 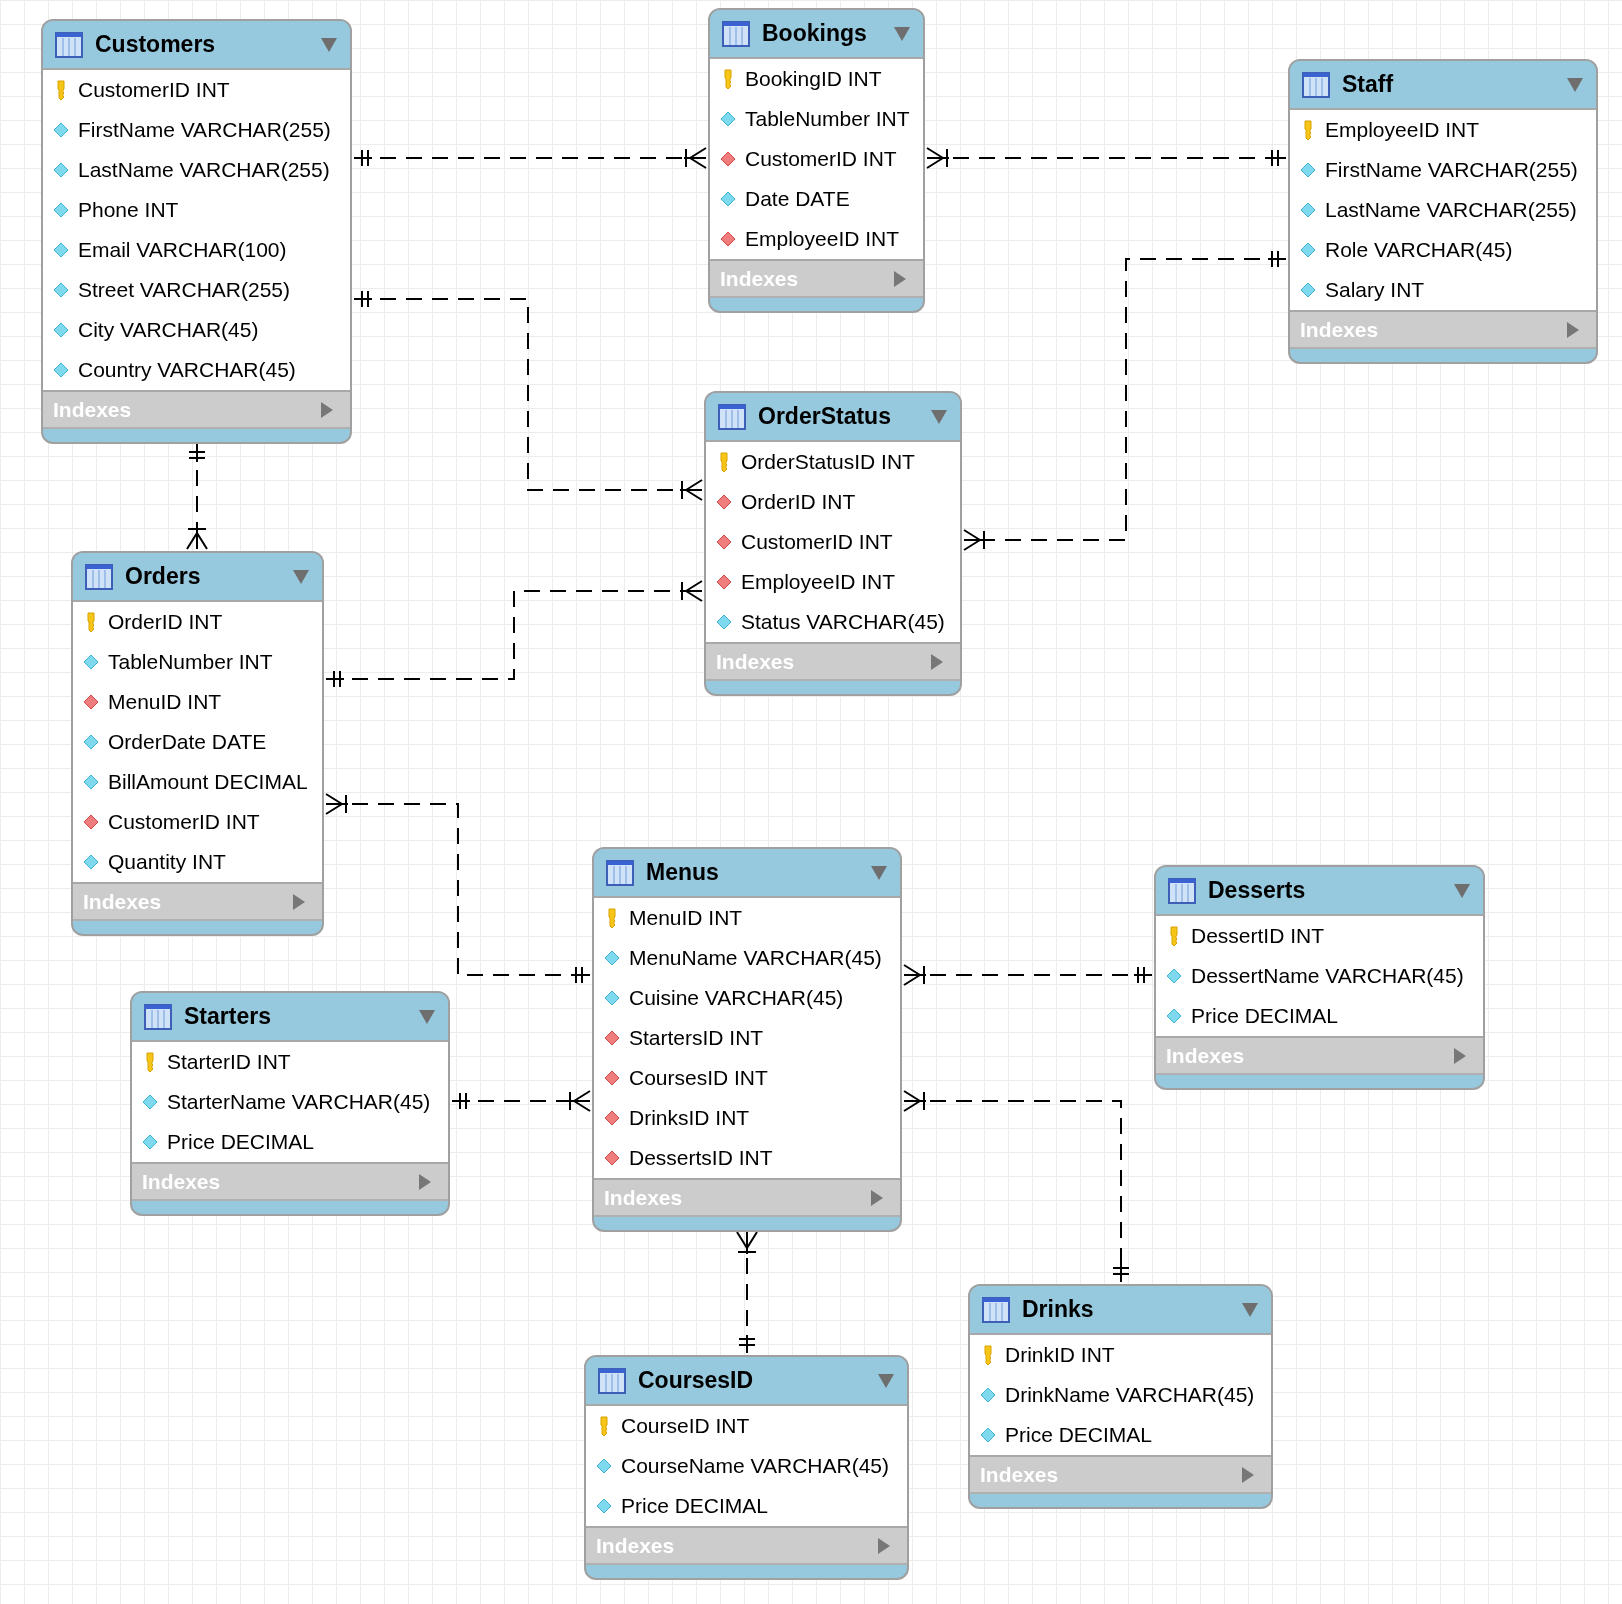 I want to click on column-name: DessertID INT, so click(x=1257, y=936).